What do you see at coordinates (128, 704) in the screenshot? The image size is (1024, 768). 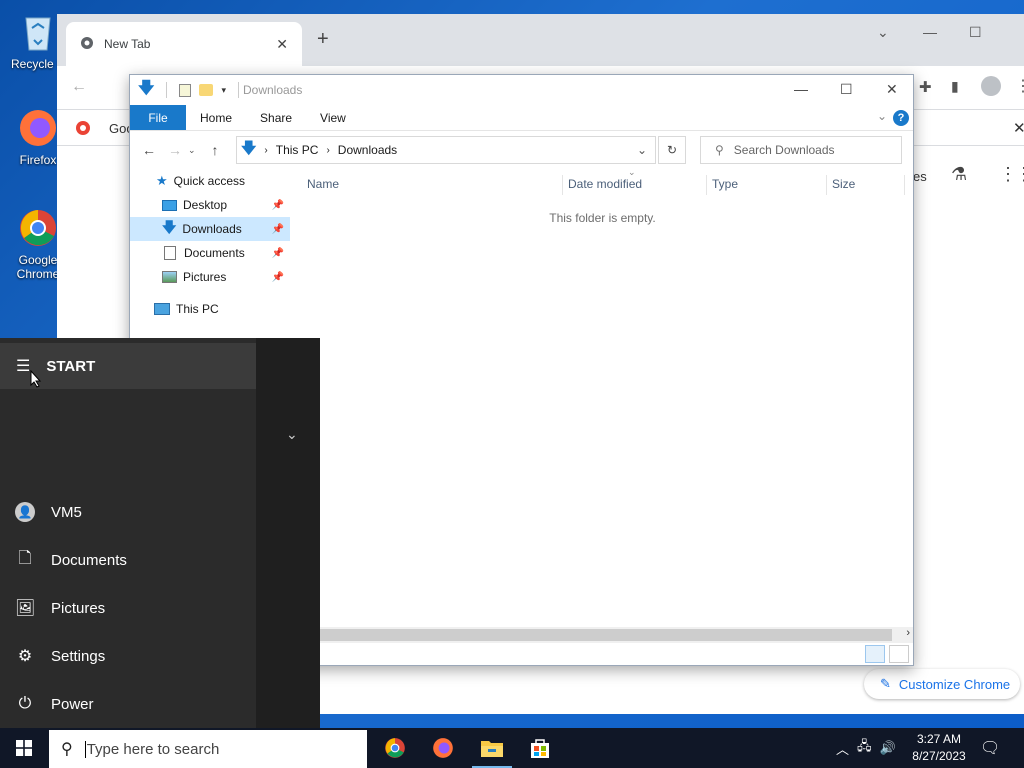 I see `start-item-power: ⏻ Power` at bounding box center [128, 704].